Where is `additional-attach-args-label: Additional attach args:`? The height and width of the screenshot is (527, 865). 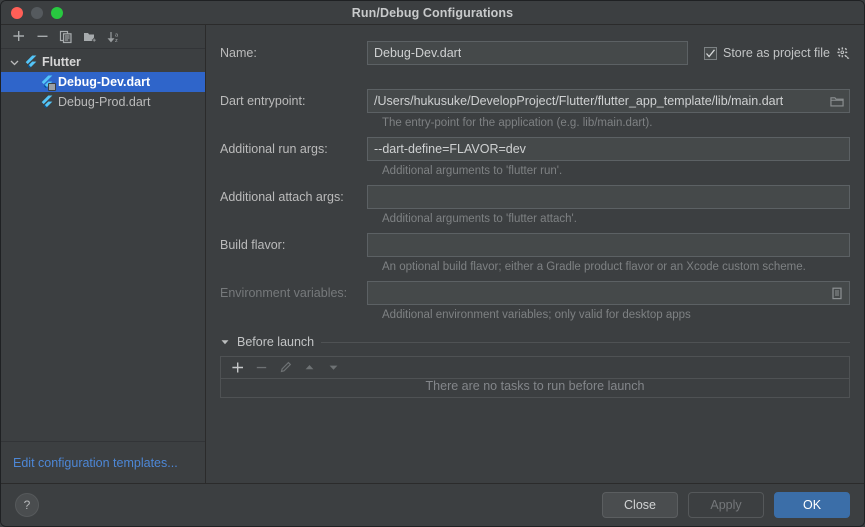 additional-attach-args-label: Additional attach args: is located at coordinates (282, 197).